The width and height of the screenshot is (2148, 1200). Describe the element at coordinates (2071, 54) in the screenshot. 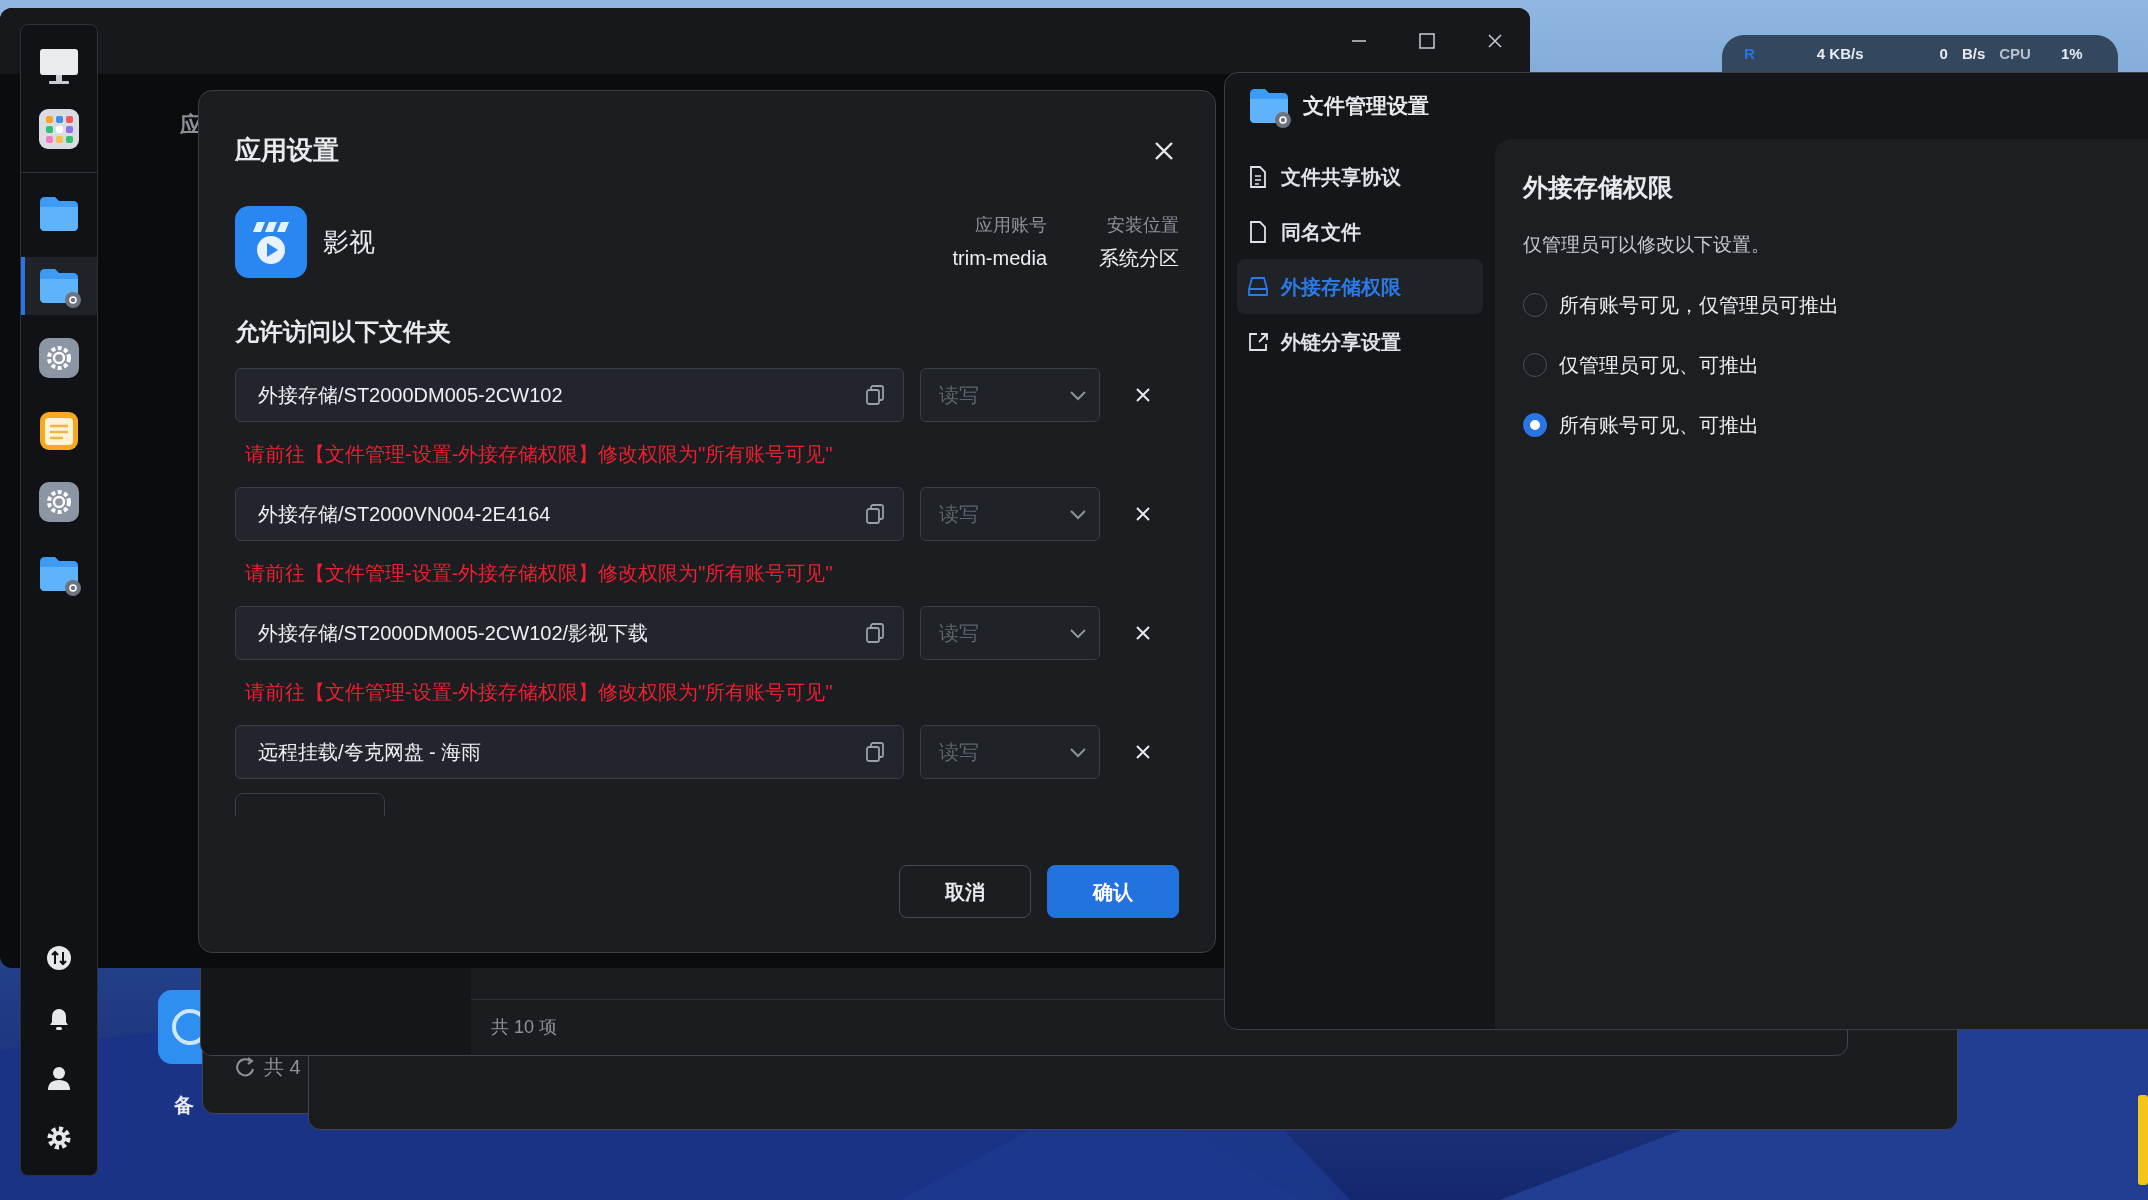

I see `cpu-value: 1%` at that location.